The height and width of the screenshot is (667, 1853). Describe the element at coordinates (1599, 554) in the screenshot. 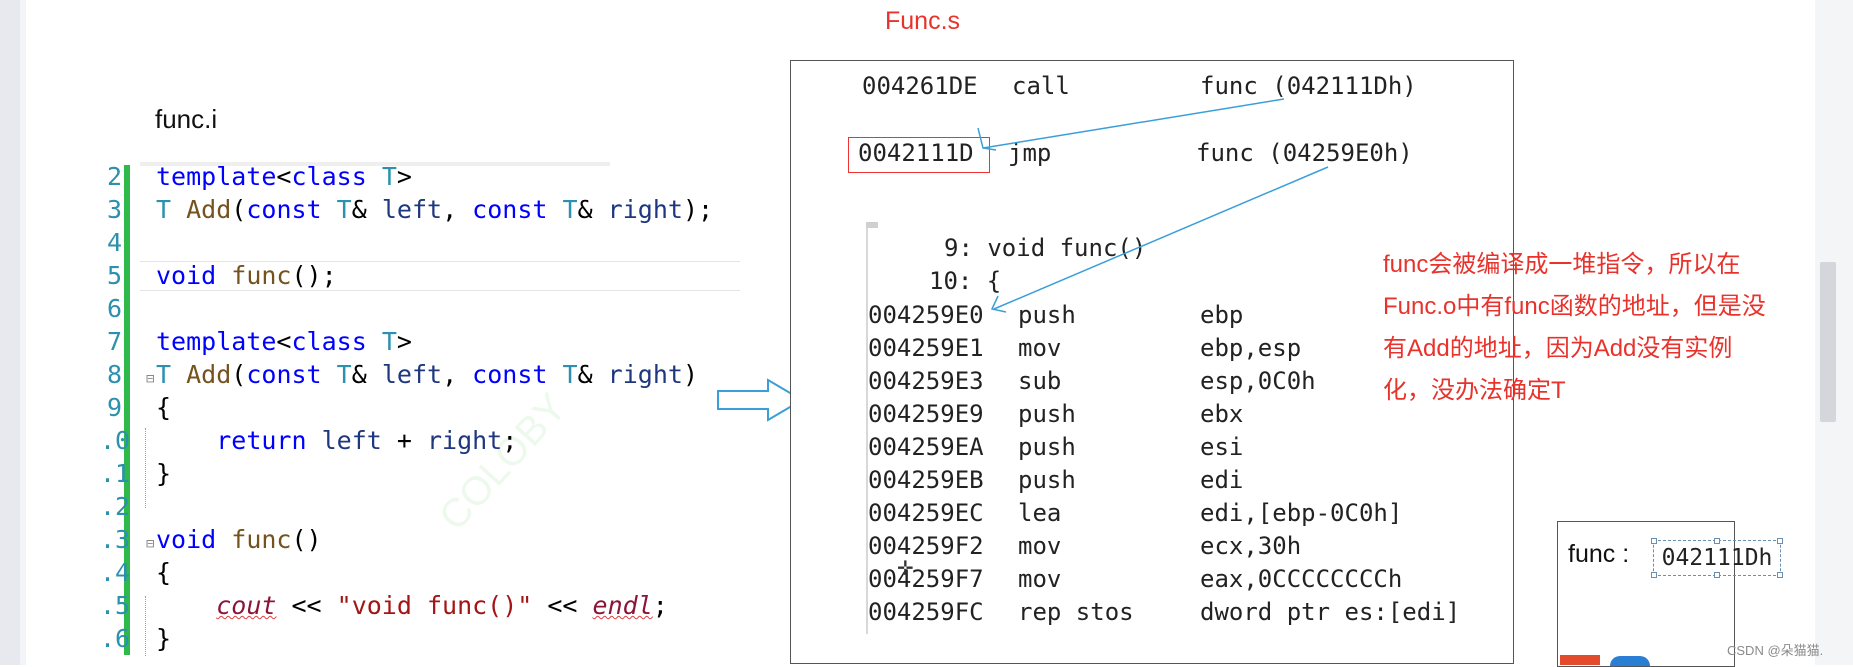

I see `func-address-label: func :` at that location.